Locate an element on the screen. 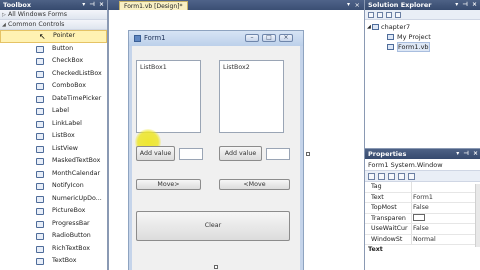 This screenshot has height=270, width=480. show-all-files-icon is located at coordinates (380, 15).